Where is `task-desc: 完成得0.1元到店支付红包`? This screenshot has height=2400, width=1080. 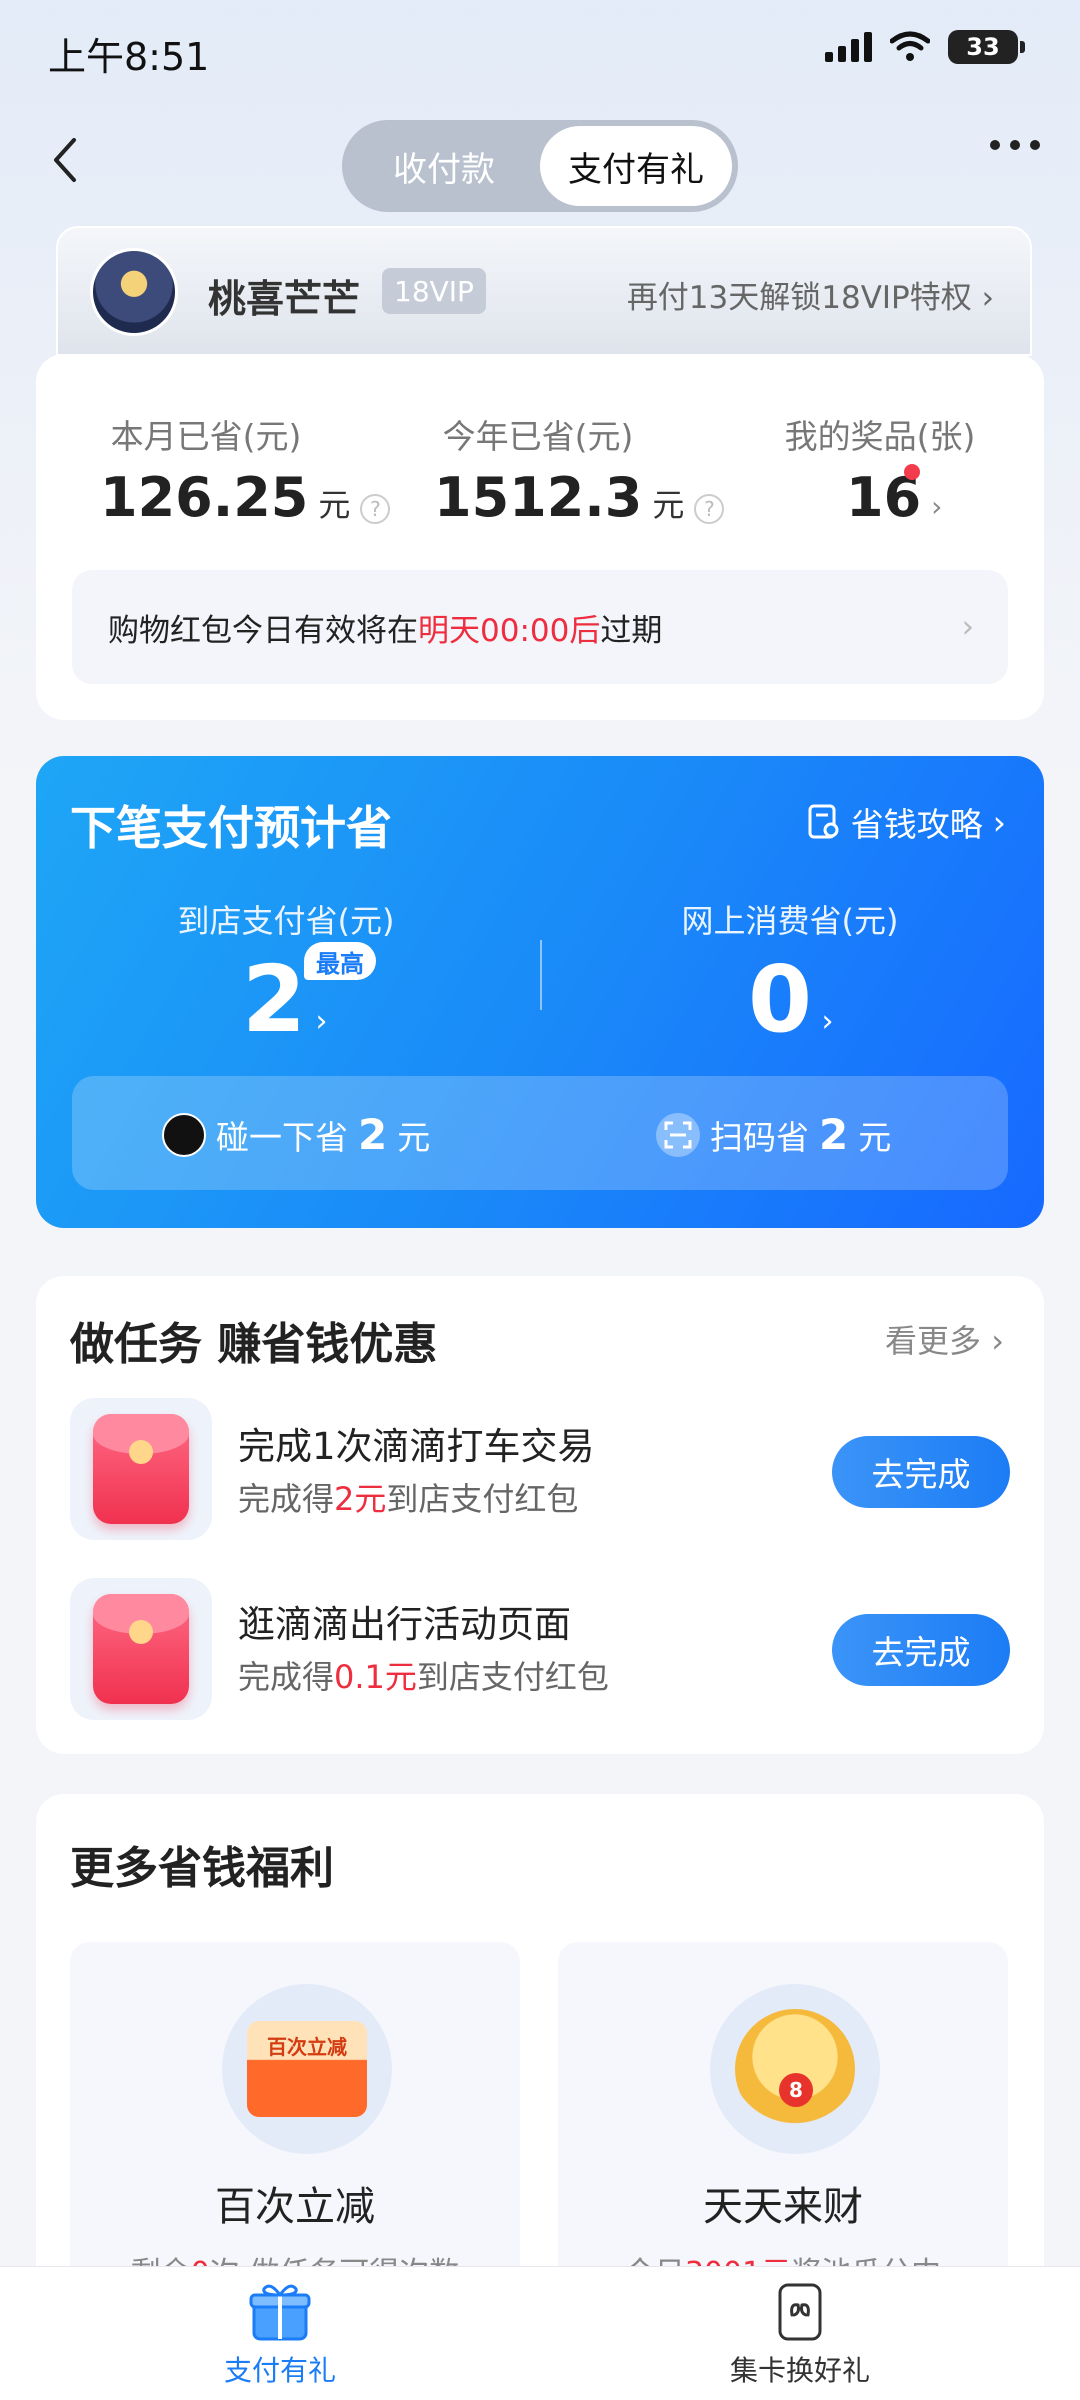 task-desc: 完成得0.1元到店支付红包 is located at coordinates (423, 1677).